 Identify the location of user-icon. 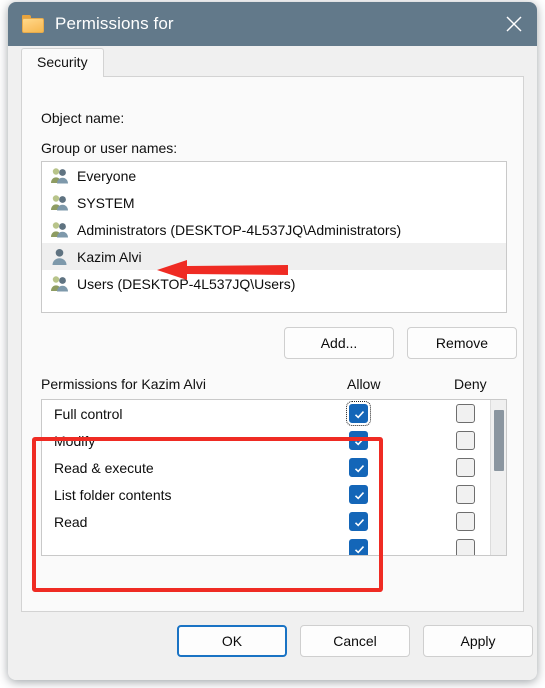
(59, 256).